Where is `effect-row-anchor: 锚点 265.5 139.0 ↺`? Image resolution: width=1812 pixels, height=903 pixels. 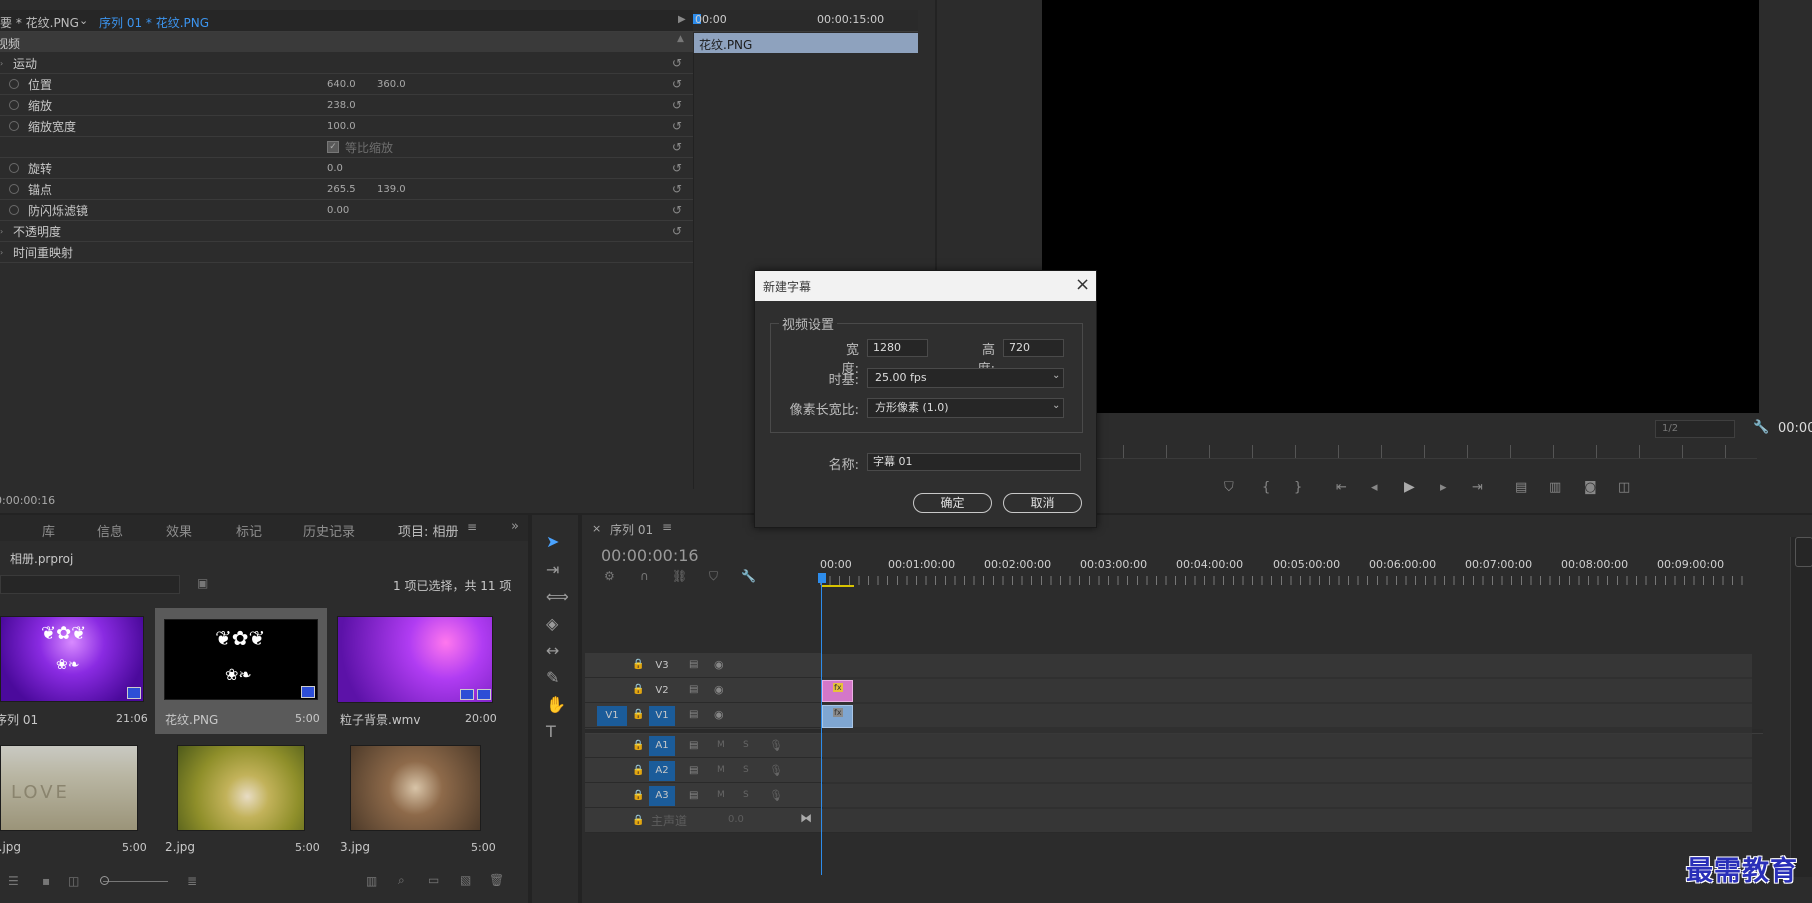 effect-row-anchor: 锚点 265.5 139.0 ↺ is located at coordinates (346, 189).